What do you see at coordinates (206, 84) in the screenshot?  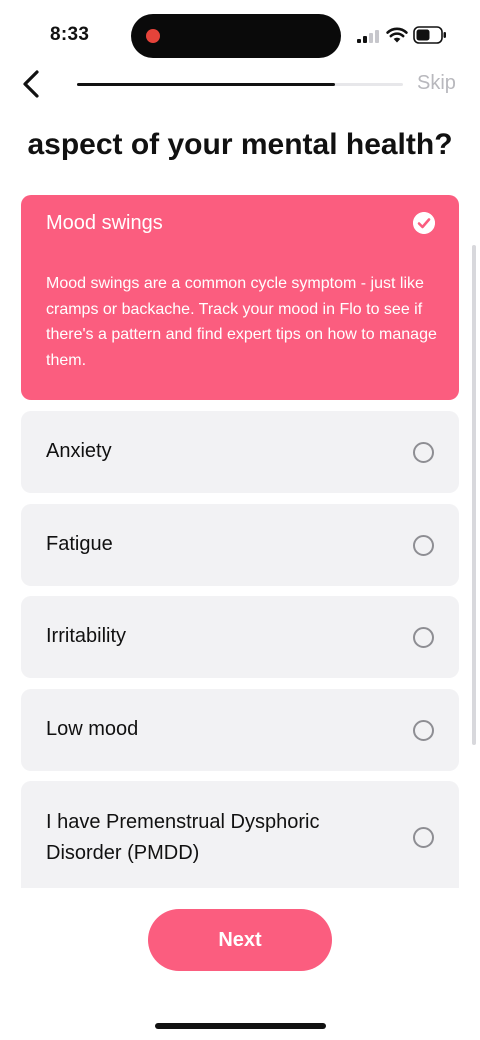 I see `progress-bar-fill` at bounding box center [206, 84].